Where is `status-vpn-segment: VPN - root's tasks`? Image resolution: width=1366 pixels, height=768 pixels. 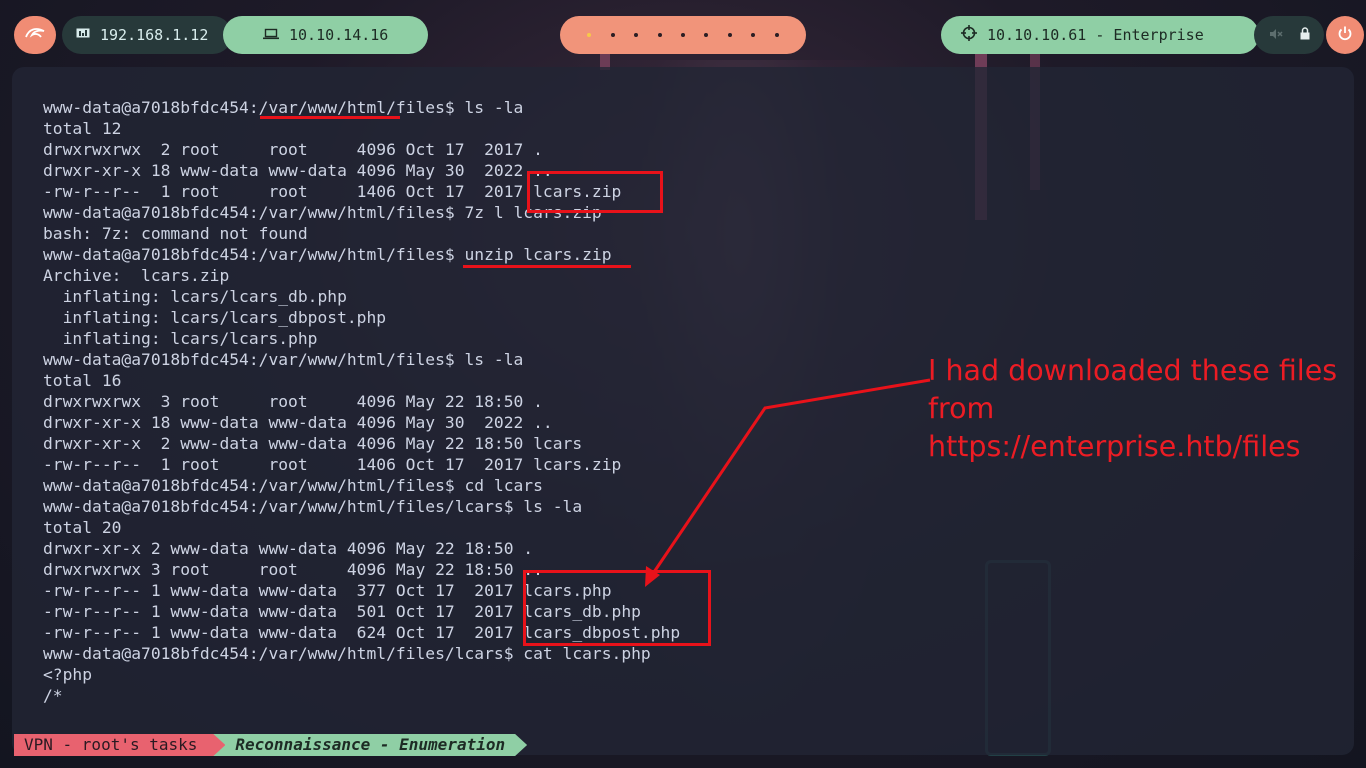 status-vpn-segment: VPN - root's tasks is located at coordinates (119, 745).